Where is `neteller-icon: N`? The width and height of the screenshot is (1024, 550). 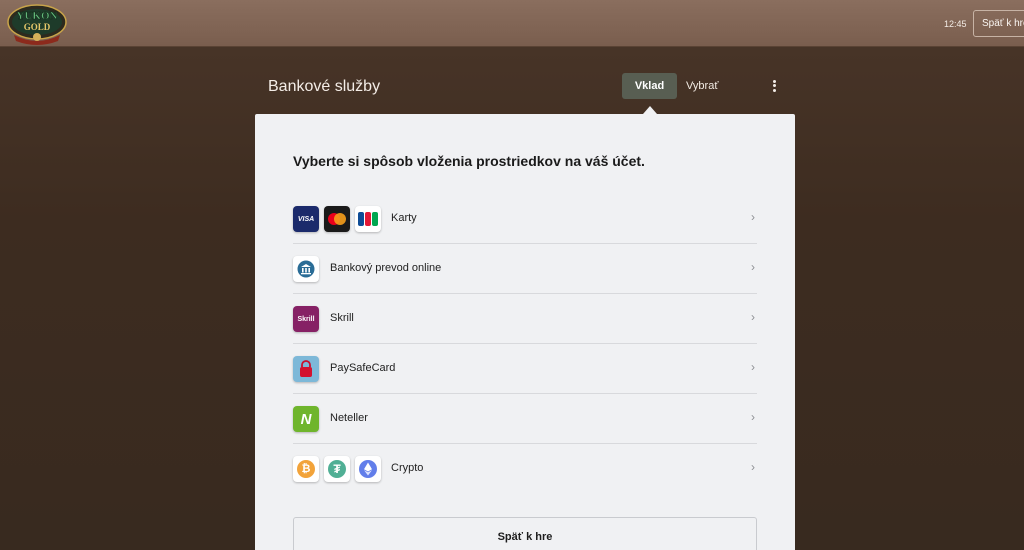
neteller-icon: N is located at coordinates (306, 419).